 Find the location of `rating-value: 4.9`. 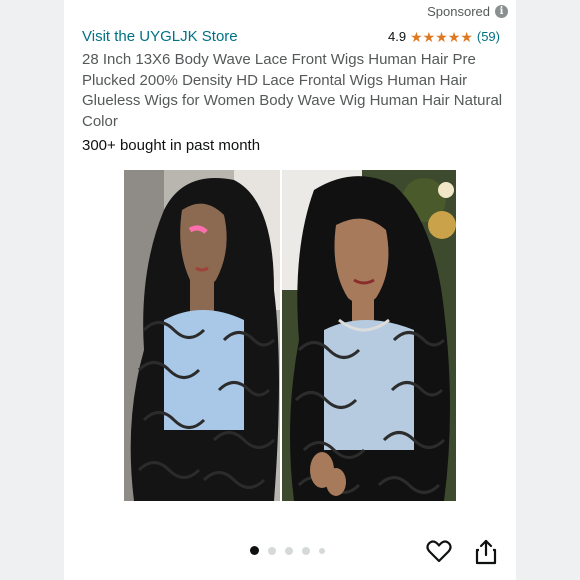

rating-value: 4.9 is located at coordinates (397, 36).